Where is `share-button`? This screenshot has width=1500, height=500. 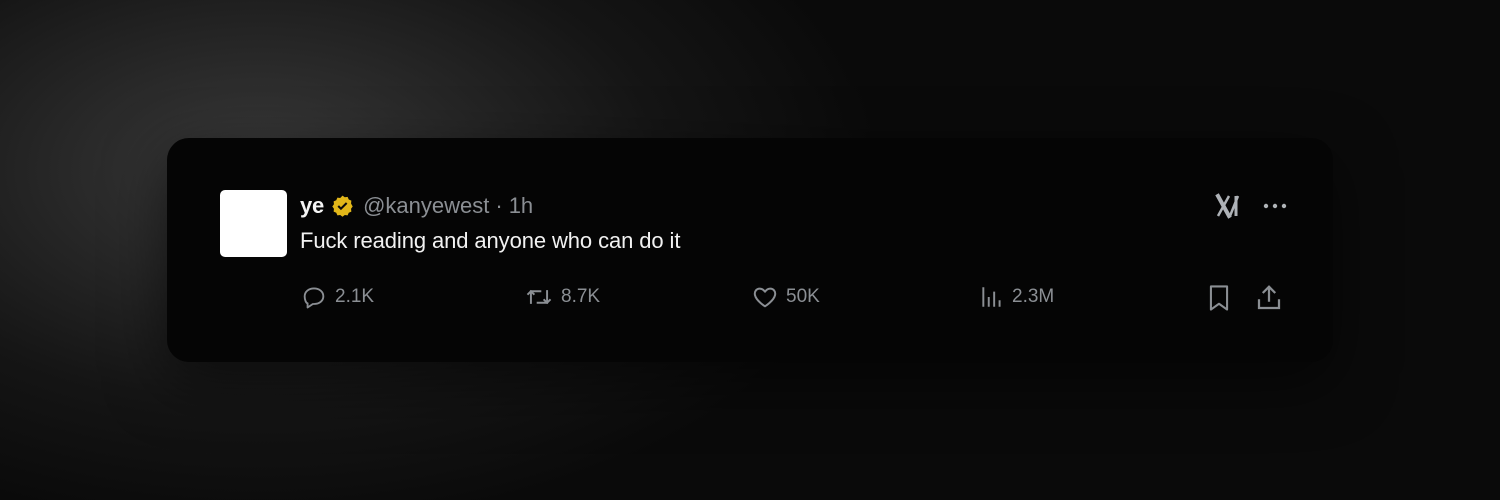
share-button is located at coordinates (1269, 300).